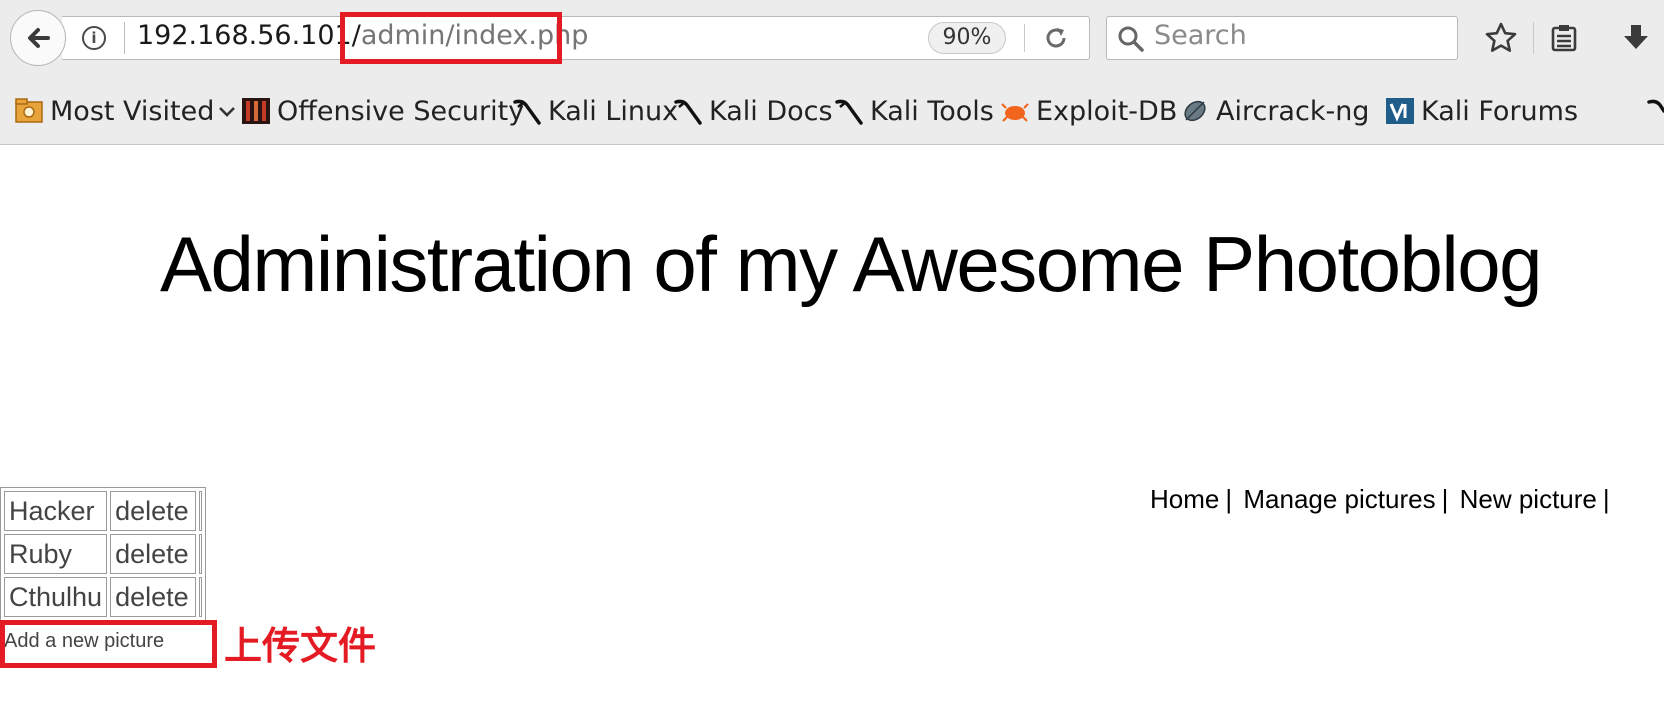  I want to click on picture-name: Ruby, so click(56, 554).